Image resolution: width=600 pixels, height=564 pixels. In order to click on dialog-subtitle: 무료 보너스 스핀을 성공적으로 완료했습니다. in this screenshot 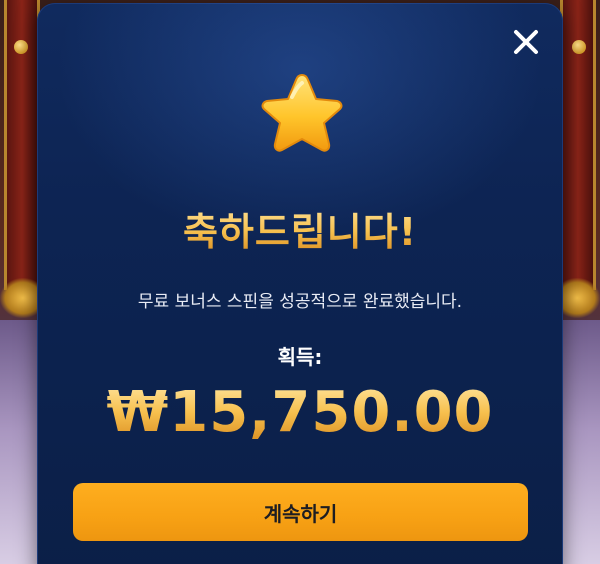, I will do `click(300, 302)`.